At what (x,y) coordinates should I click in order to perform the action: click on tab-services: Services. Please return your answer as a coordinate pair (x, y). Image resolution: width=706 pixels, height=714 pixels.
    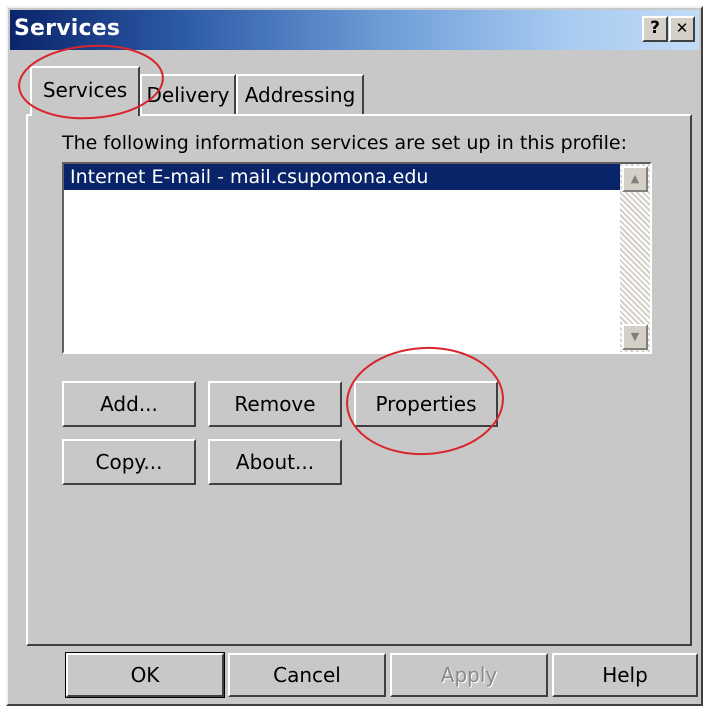
    Looking at the image, I should click on (85, 91).